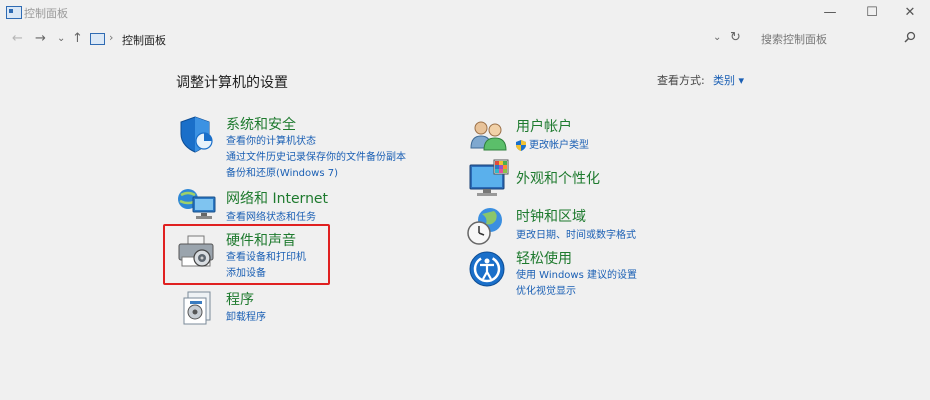 This screenshot has width=930, height=400. What do you see at coordinates (681, 80) in the screenshot?
I see `view-by-label: 查看方式:` at bounding box center [681, 80].